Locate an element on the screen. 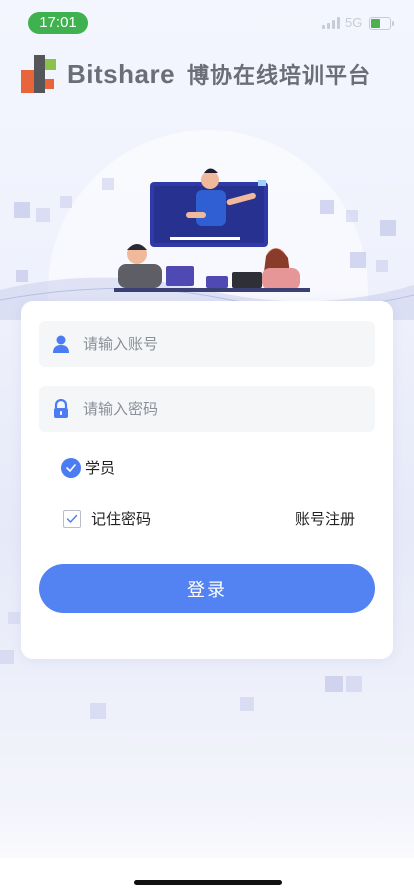 The image size is (414, 896). network-type: 5G is located at coordinates (354, 22).